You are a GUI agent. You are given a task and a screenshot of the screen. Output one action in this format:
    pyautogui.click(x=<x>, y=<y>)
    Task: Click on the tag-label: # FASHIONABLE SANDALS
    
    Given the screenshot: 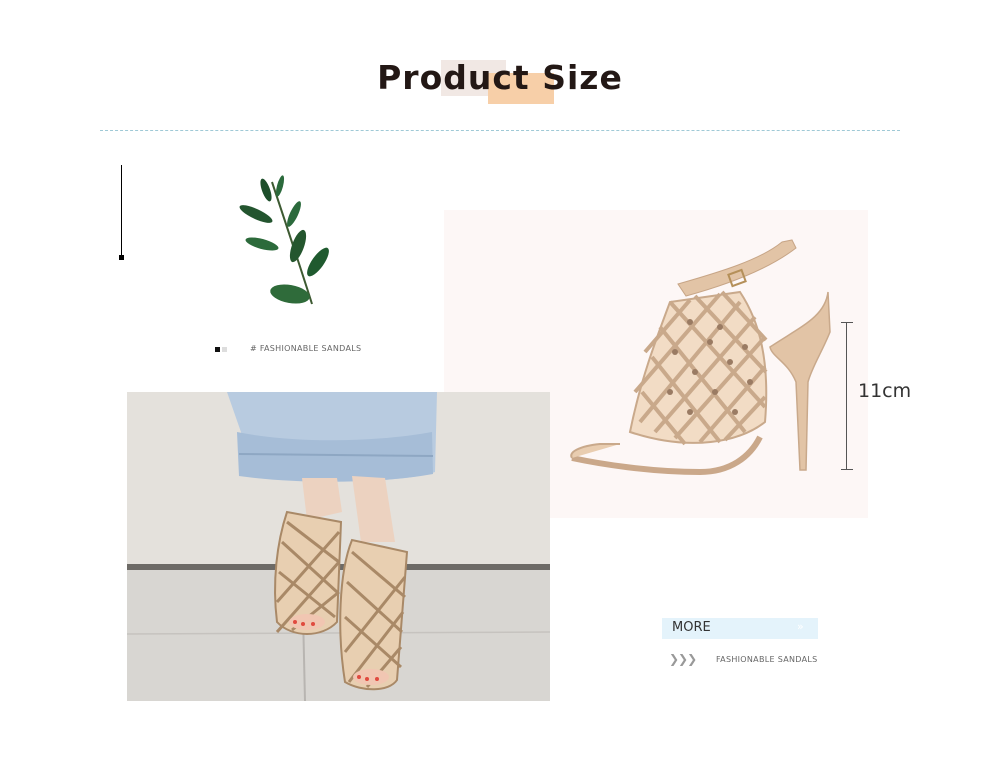 What is the action you would take?
    pyautogui.click(x=306, y=348)
    